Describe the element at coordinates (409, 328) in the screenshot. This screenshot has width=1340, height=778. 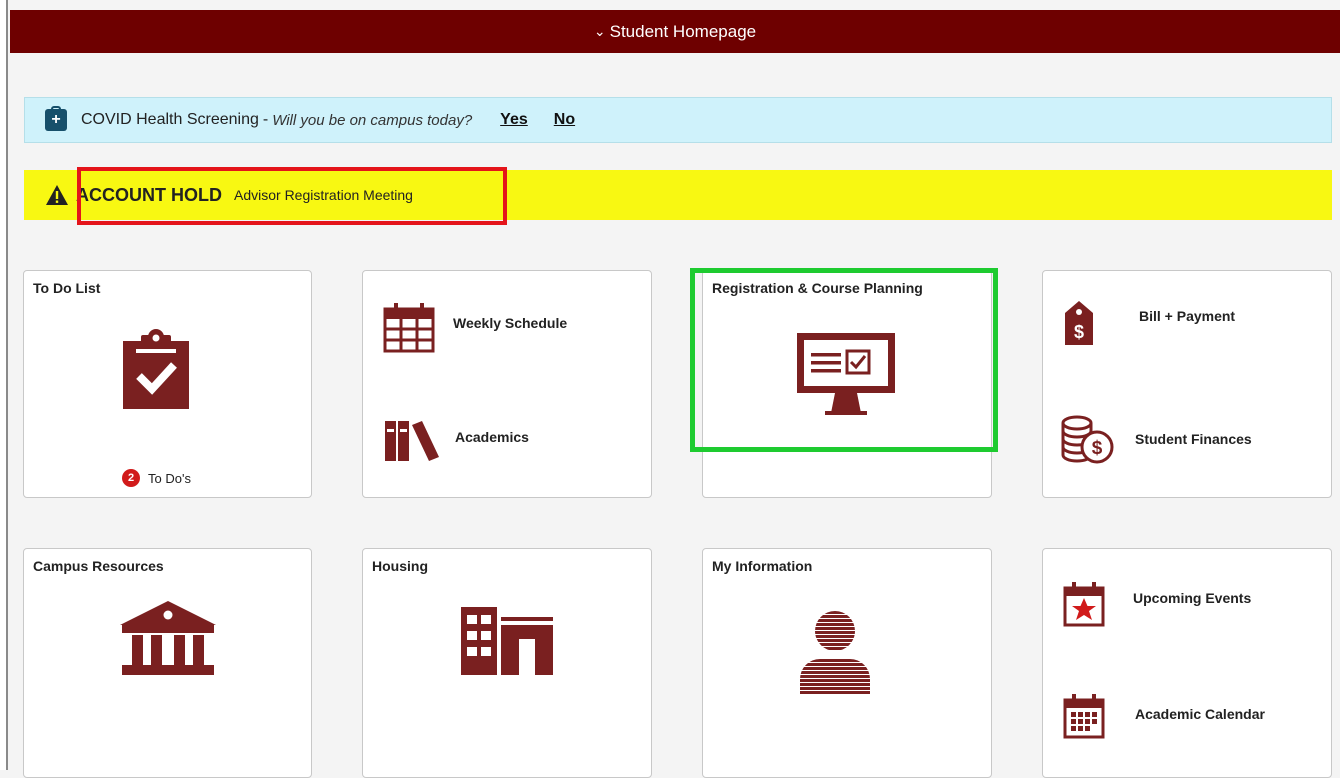
I see `calendar-icon` at that location.